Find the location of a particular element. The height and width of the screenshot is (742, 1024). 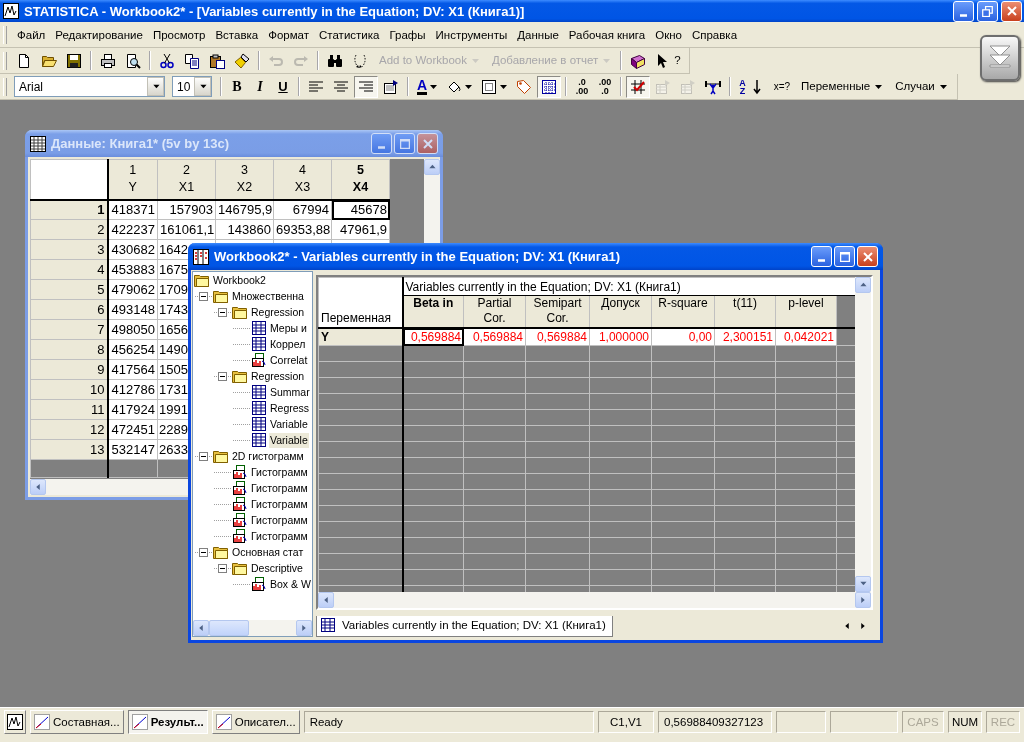

tree-item: Regress is located at coordinates (290, 408).